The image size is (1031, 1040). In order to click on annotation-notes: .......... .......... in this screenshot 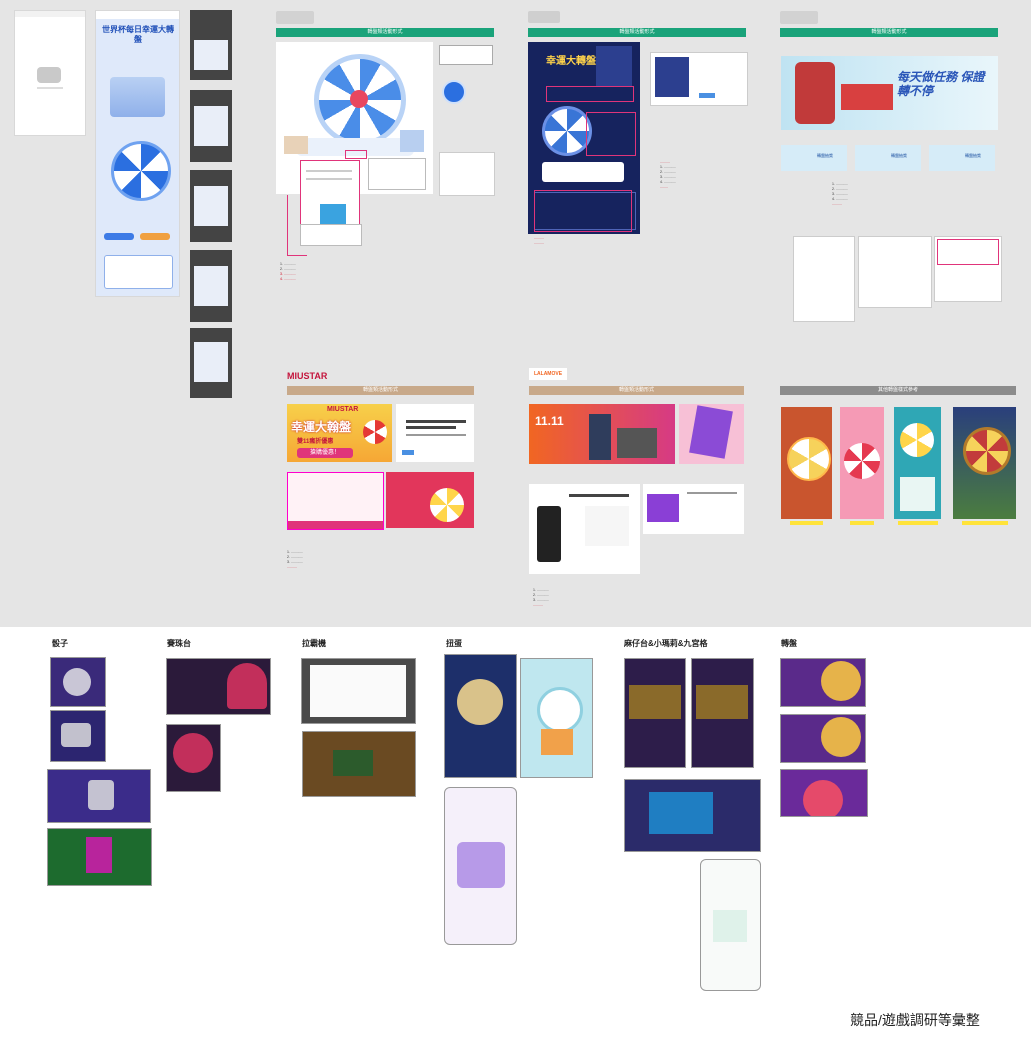, I will do `click(539, 240)`.